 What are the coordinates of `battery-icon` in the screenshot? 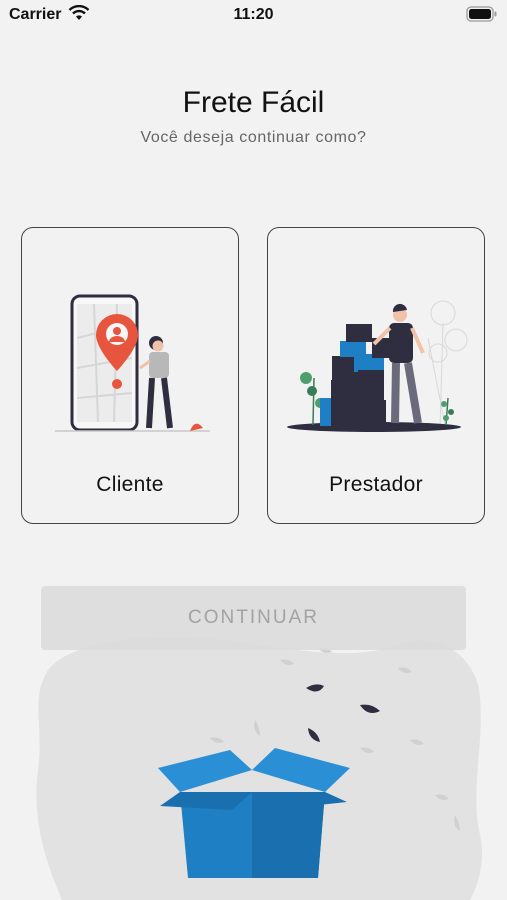 It's located at (482, 16).